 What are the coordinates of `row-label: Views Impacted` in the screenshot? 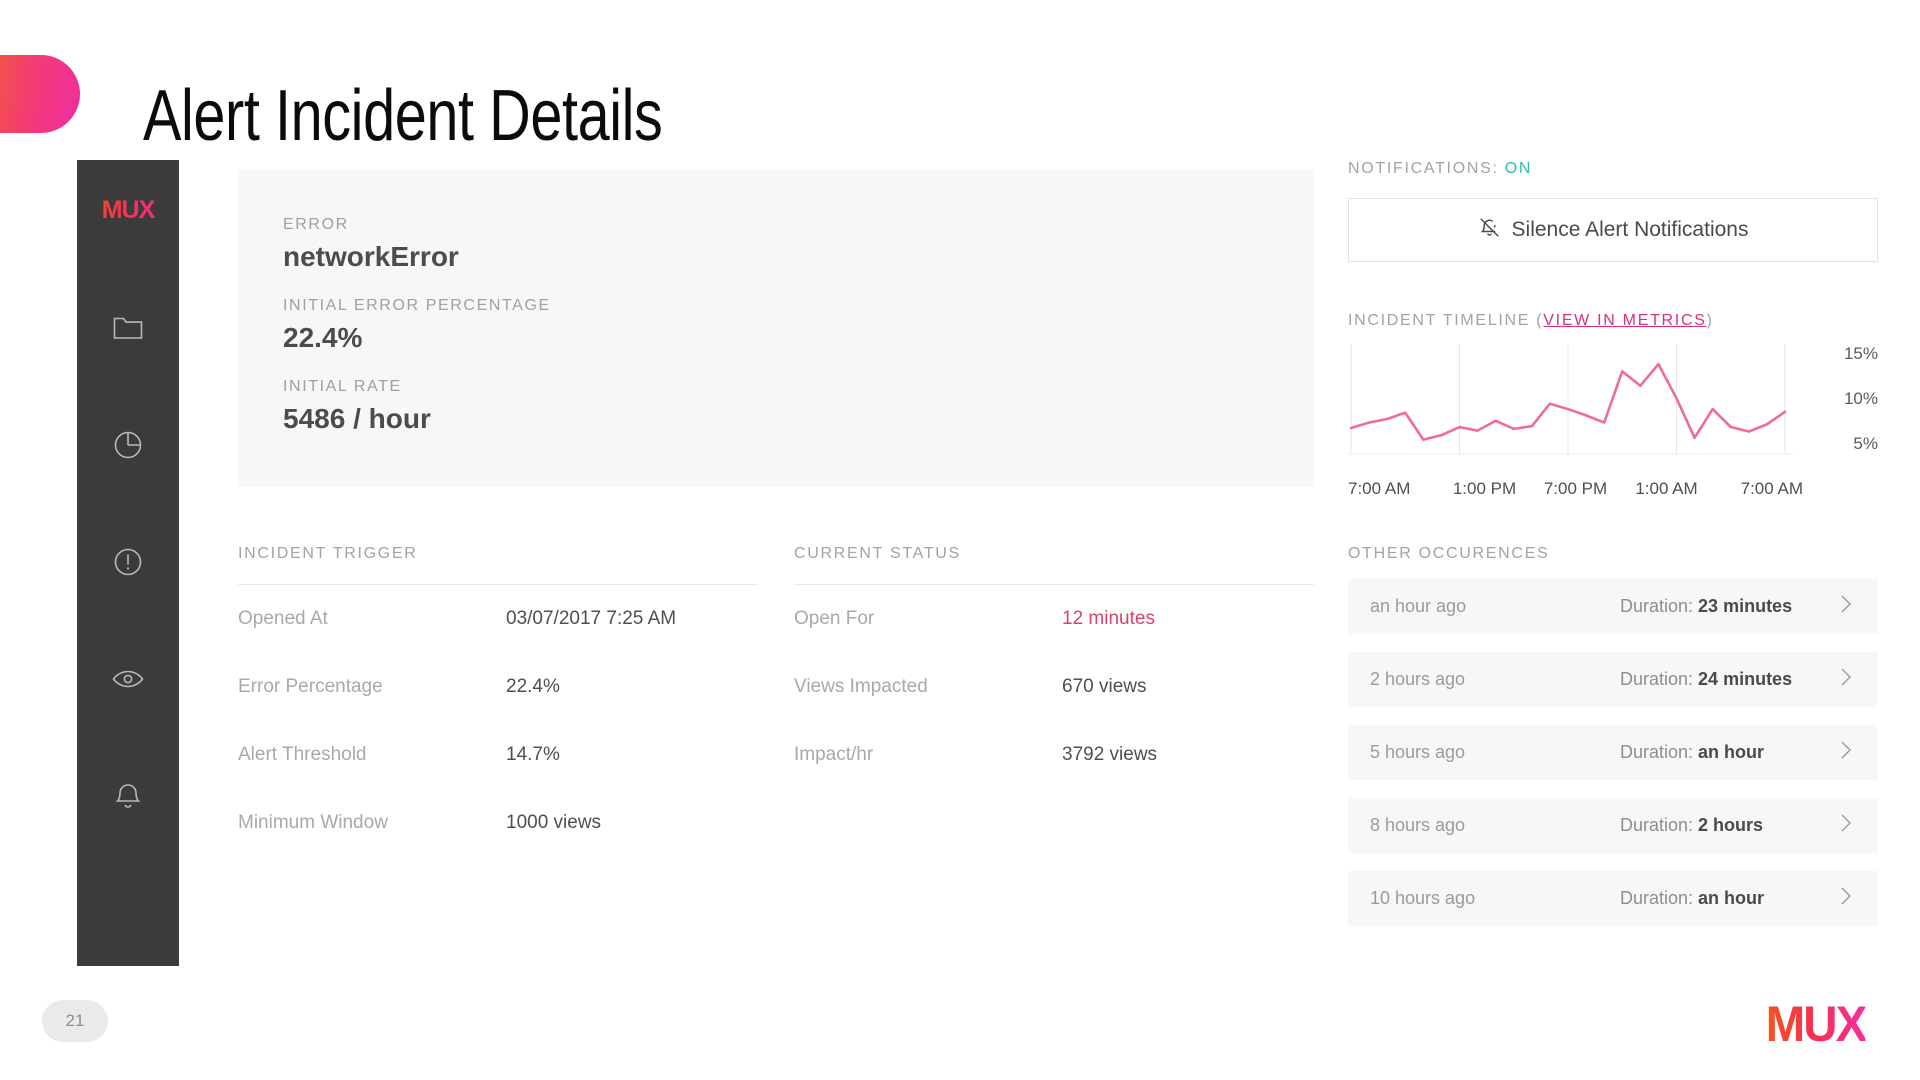 It's located at (861, 686).